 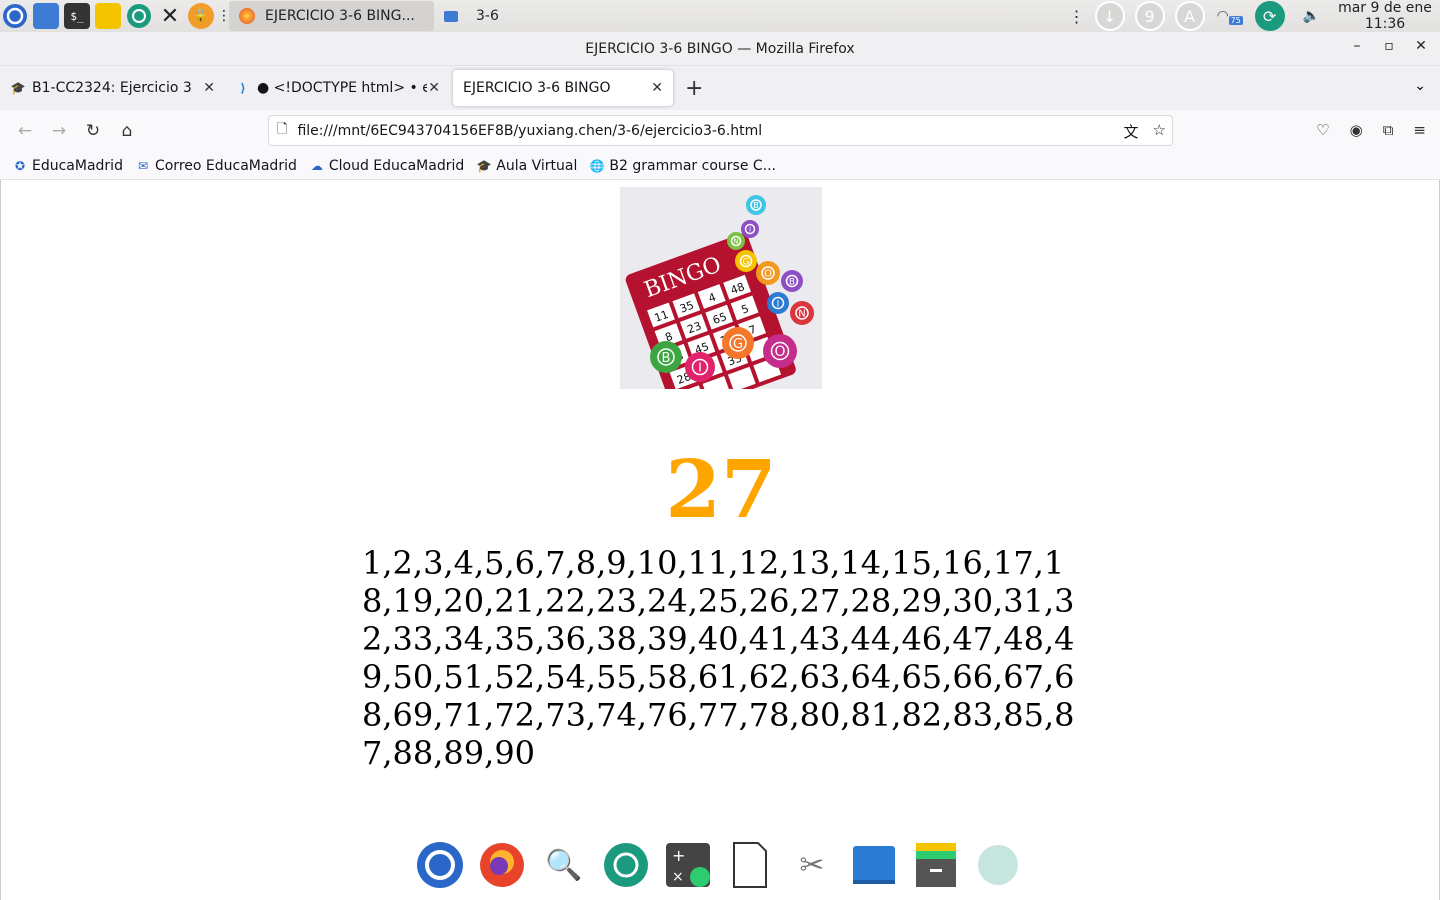 What do you see at coordinates (537, 88) in the screenshot?
I see `tab-label: EJERCICIO 3-6 BINGO` at bounding box center [537, 88].